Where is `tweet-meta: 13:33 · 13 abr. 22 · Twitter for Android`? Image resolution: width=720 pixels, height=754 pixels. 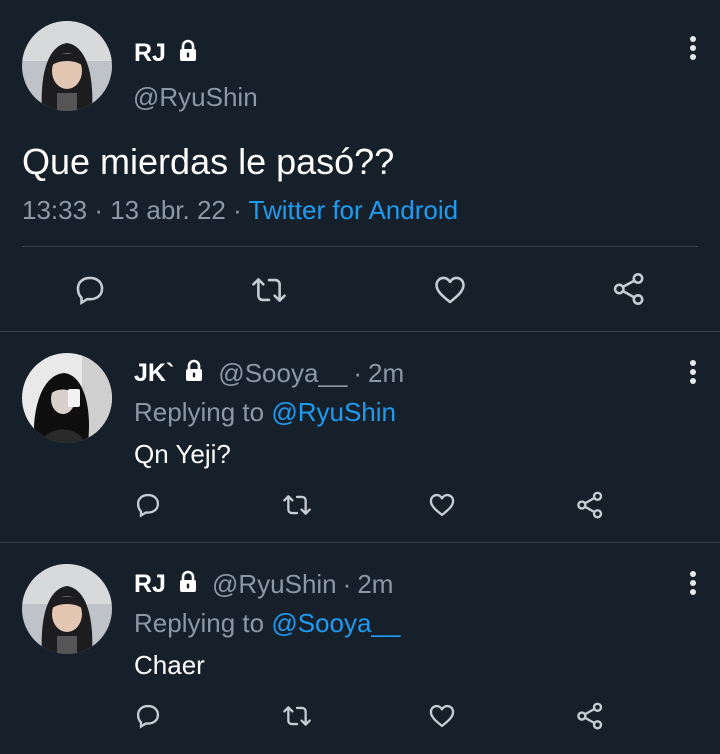
tweet-meta: 13:33 · 13 abr. 22 · Twitter for Android is located at coordinates (240, 210).